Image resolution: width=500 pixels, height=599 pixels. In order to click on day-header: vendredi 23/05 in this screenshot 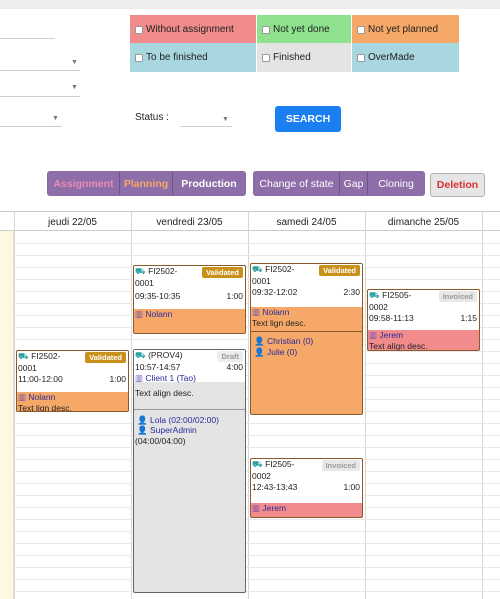, I will do `click(189, 222)`.